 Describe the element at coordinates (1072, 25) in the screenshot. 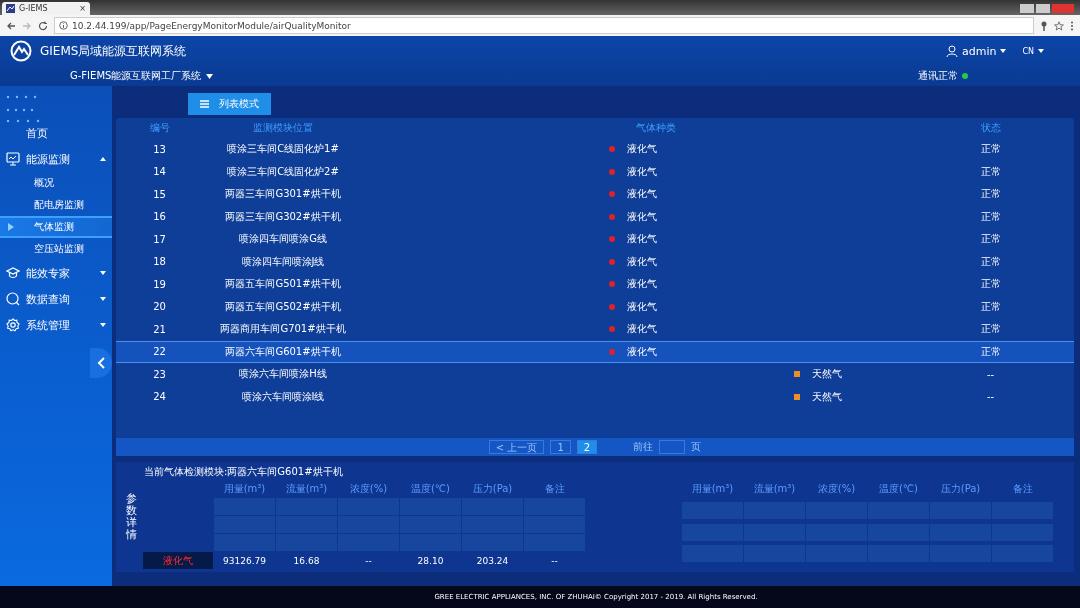

I see `menu-icon` at that location.